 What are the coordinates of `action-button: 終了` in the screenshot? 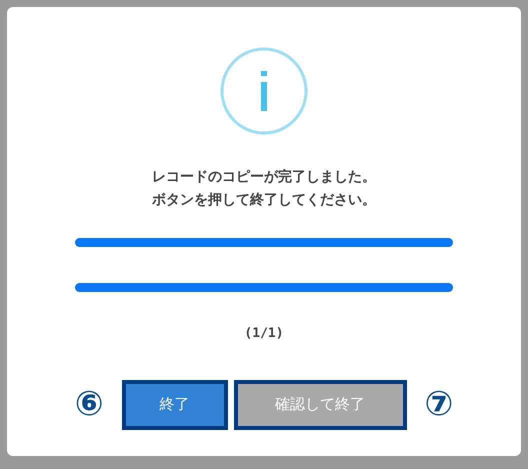 It's located at (175, 405).